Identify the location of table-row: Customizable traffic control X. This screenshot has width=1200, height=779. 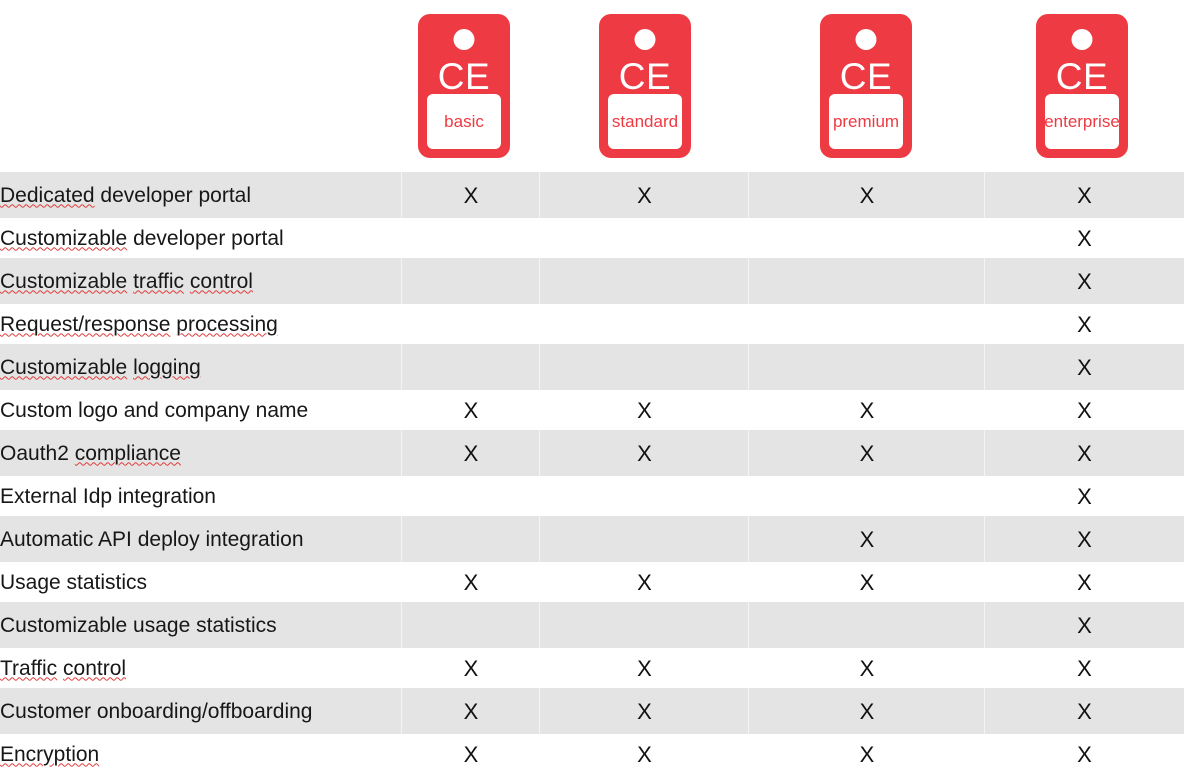
(600, 281).